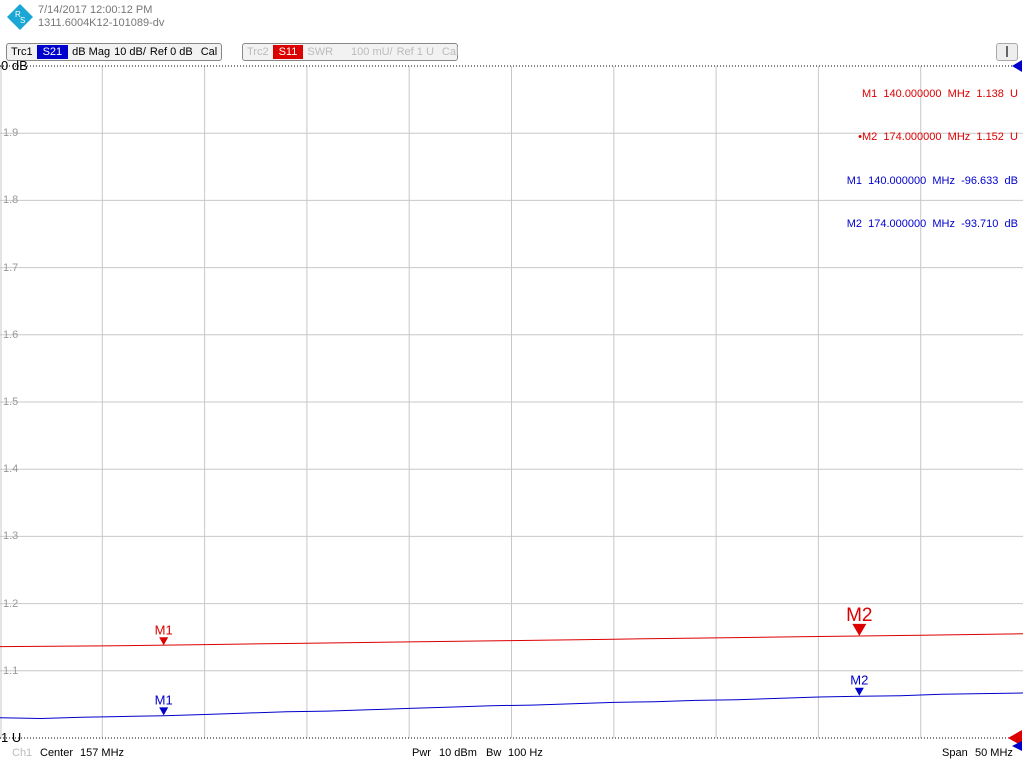  I want to click on marker-info-row-red-m2: •M2 174.000000 MHz 1.152 U, so click(938, 137).